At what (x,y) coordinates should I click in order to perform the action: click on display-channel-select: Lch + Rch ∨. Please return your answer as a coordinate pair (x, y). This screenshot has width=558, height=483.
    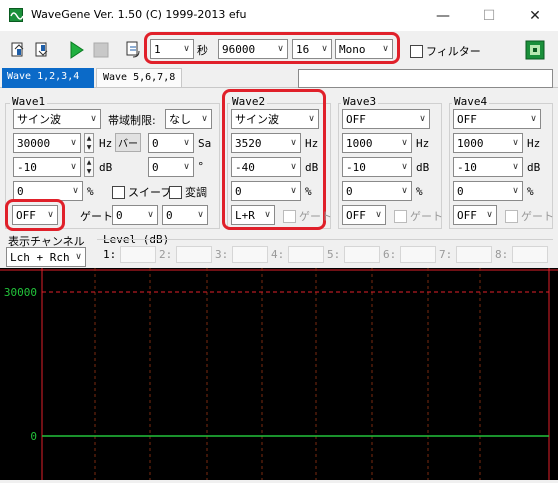
    Looking at the image, I should click on (46, 257).